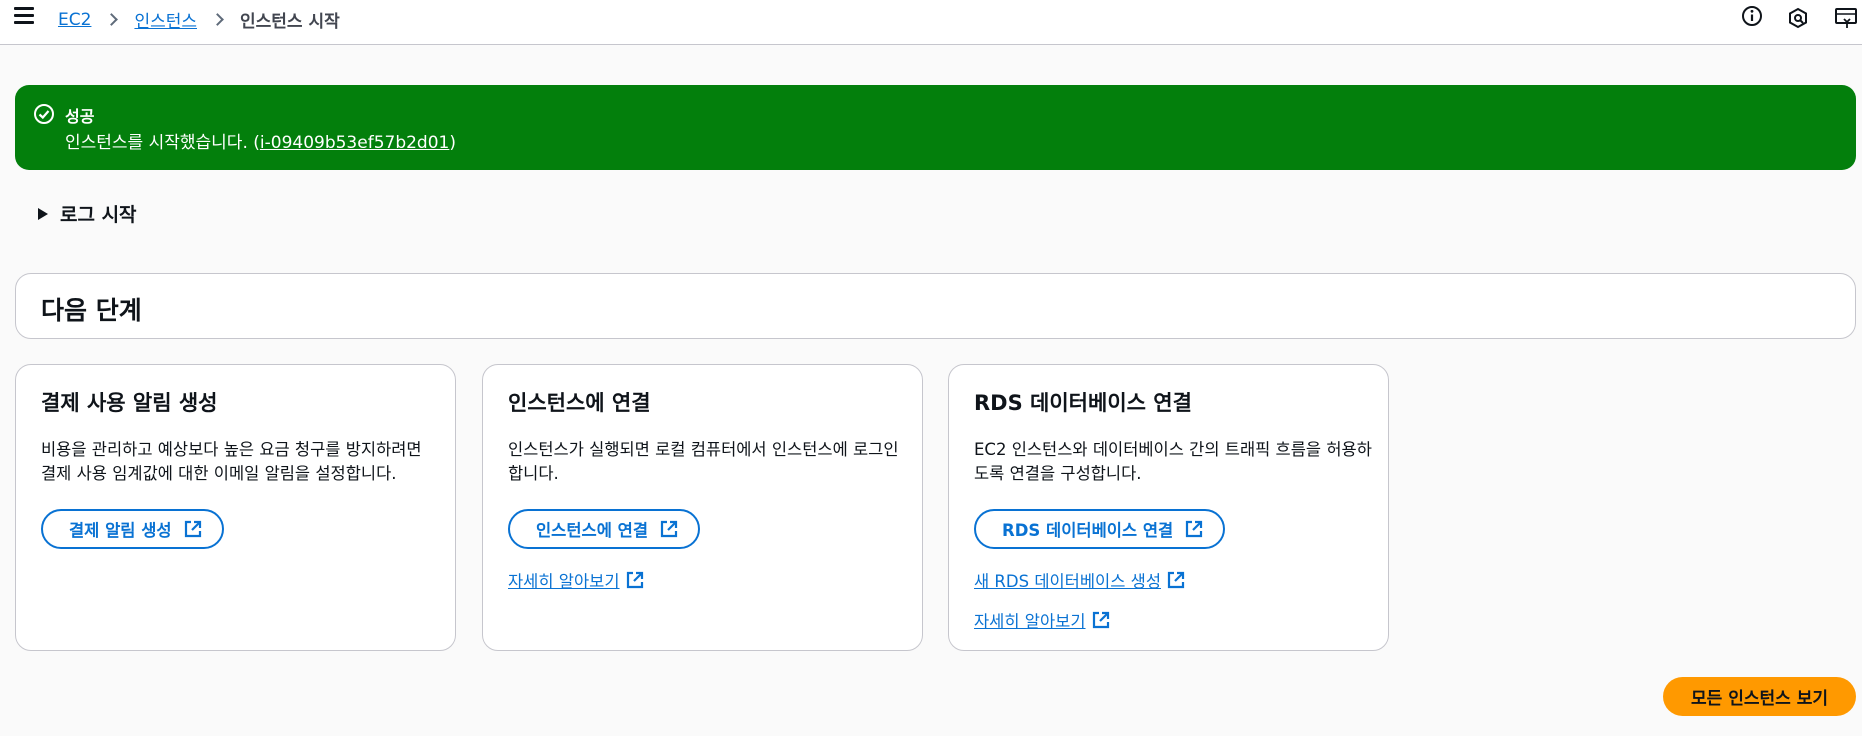 The image size is (1862, 736). What do you see at coordinates (1799, 19) in the screenshot?
I see `settings-hexagon-icon` at bounding box center [1799, 19].